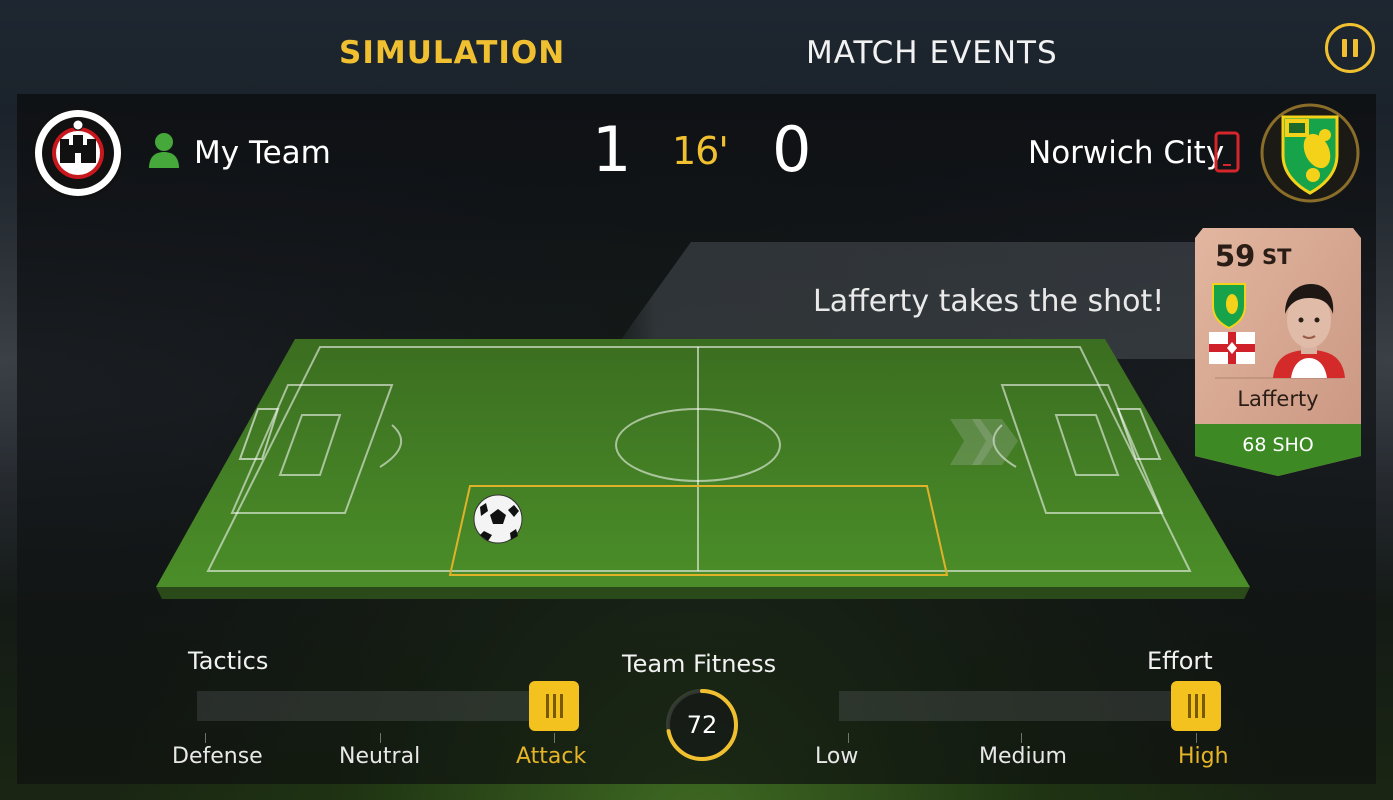 The height and width of the screenshot is (800, 1393). What do you see at coordinates (217, 757) in the screenshot?
I see `tactics-option-defense: Defense` at bounding box center [217, 757].